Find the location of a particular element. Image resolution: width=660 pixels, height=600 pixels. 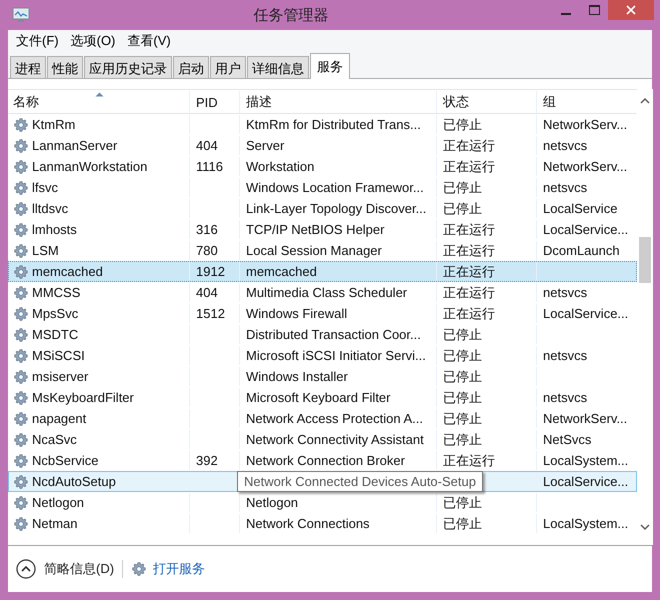

group-cell: NetSvcs is located at coordinates (567, 439).